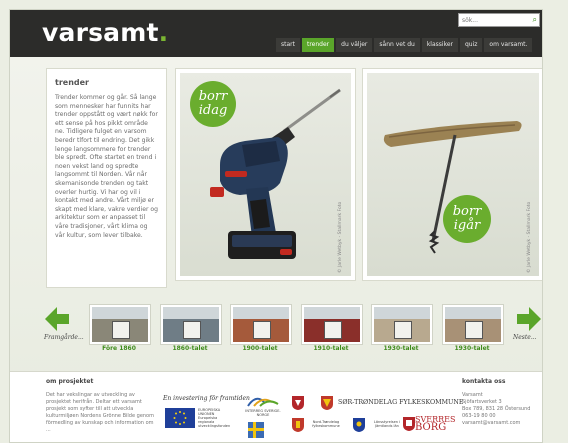 Image resolution: width=568 pixels, height=443 pixels. What do you see at coordinates (401, 402) in the screenshot?
I see `fylke-text: SØR-TRØNDELAG FYLKESKOMMUNE` at bounding box center [401, 402].